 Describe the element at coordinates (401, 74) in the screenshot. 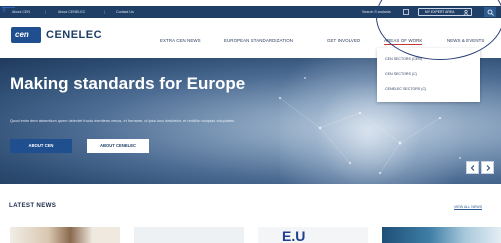

I see `dropdown-item-cen-sectors-c: CEN SECTORS (C)` at that location.